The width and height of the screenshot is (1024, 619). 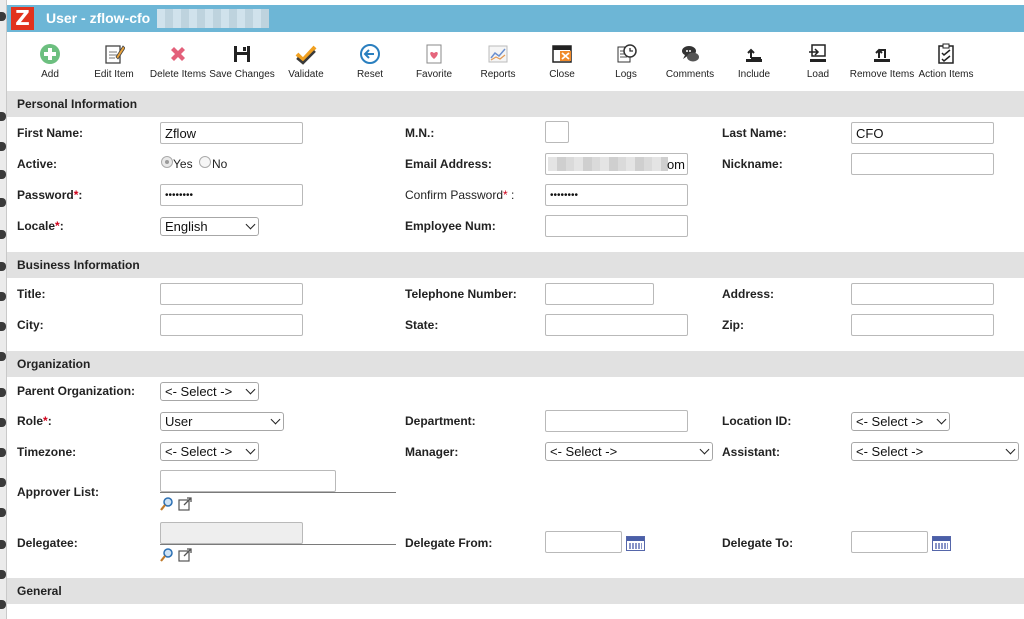 I want to click on state-label: State:, so click(x=422, y=325).